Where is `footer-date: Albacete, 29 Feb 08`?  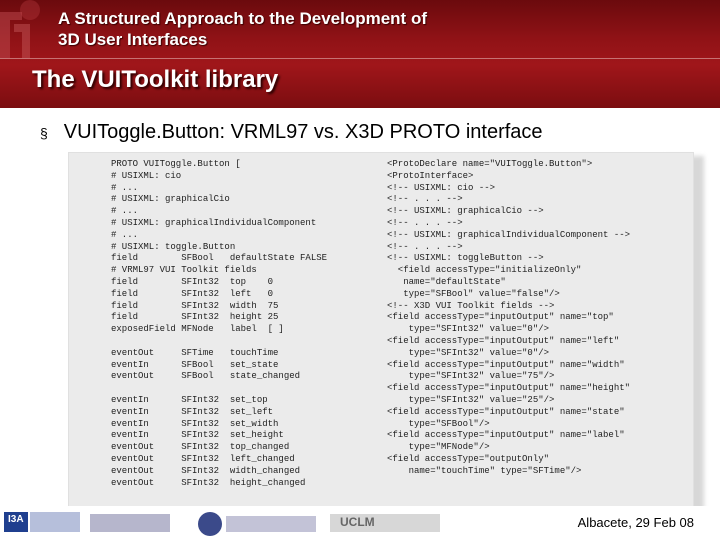
footer-date: Albacete, 29 Feb 08 is located at coordinates (635, 522).